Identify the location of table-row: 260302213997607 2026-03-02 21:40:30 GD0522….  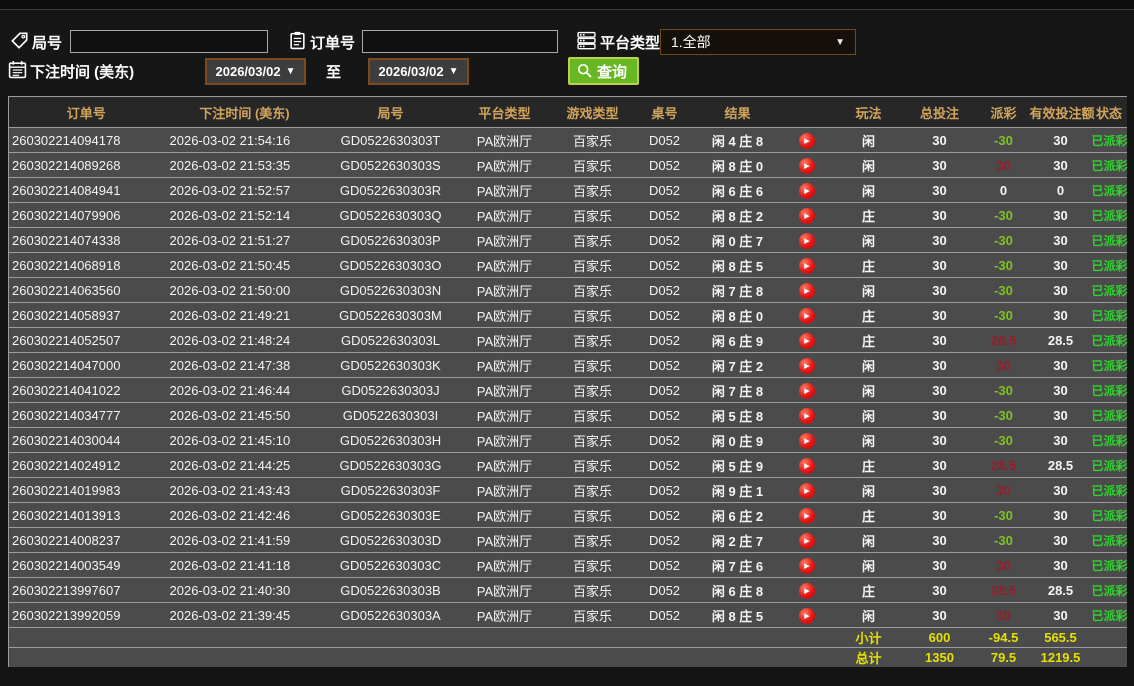
(568, 590).